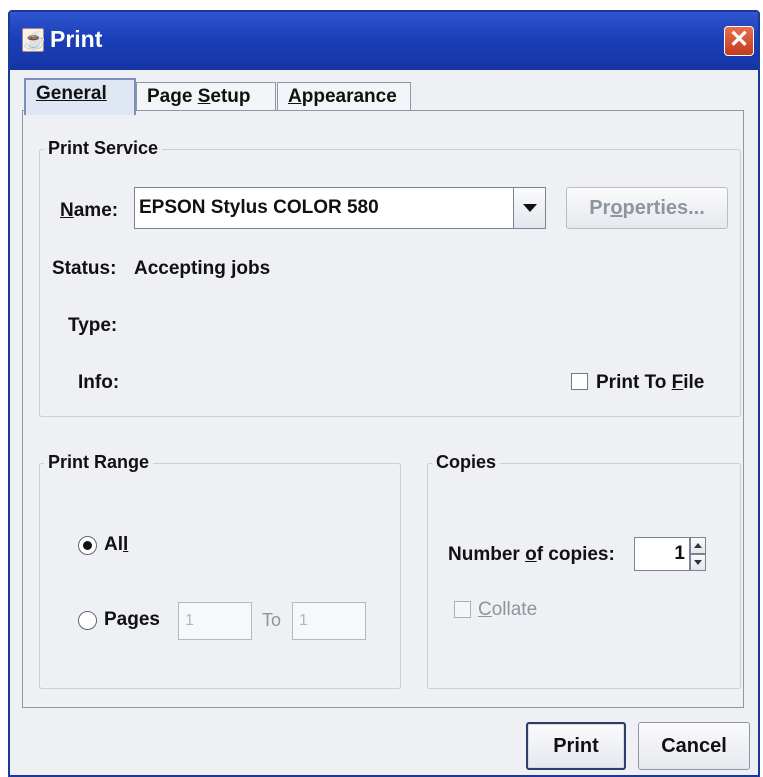 The height and width of the screenshot is (777, 763). I want to click on print-to-file-mnemonic: F, so click(677, 382).